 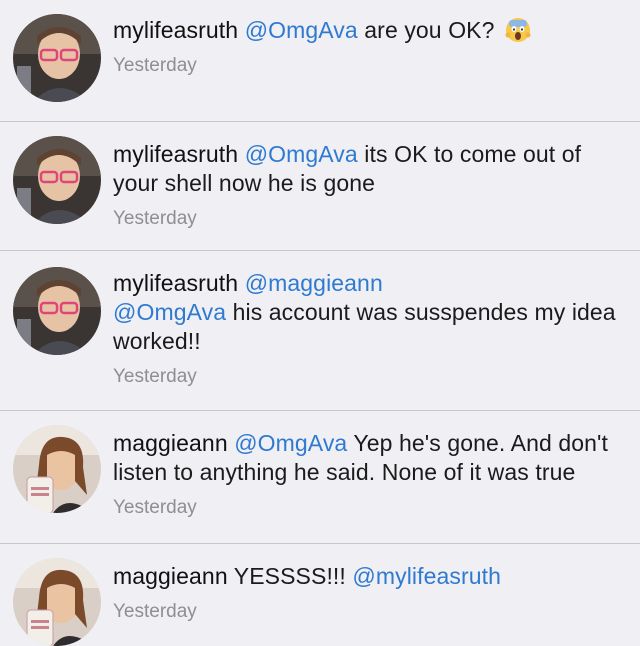 I want to click on post-mention: @mylifeasruth, so click(x=426, y=576).